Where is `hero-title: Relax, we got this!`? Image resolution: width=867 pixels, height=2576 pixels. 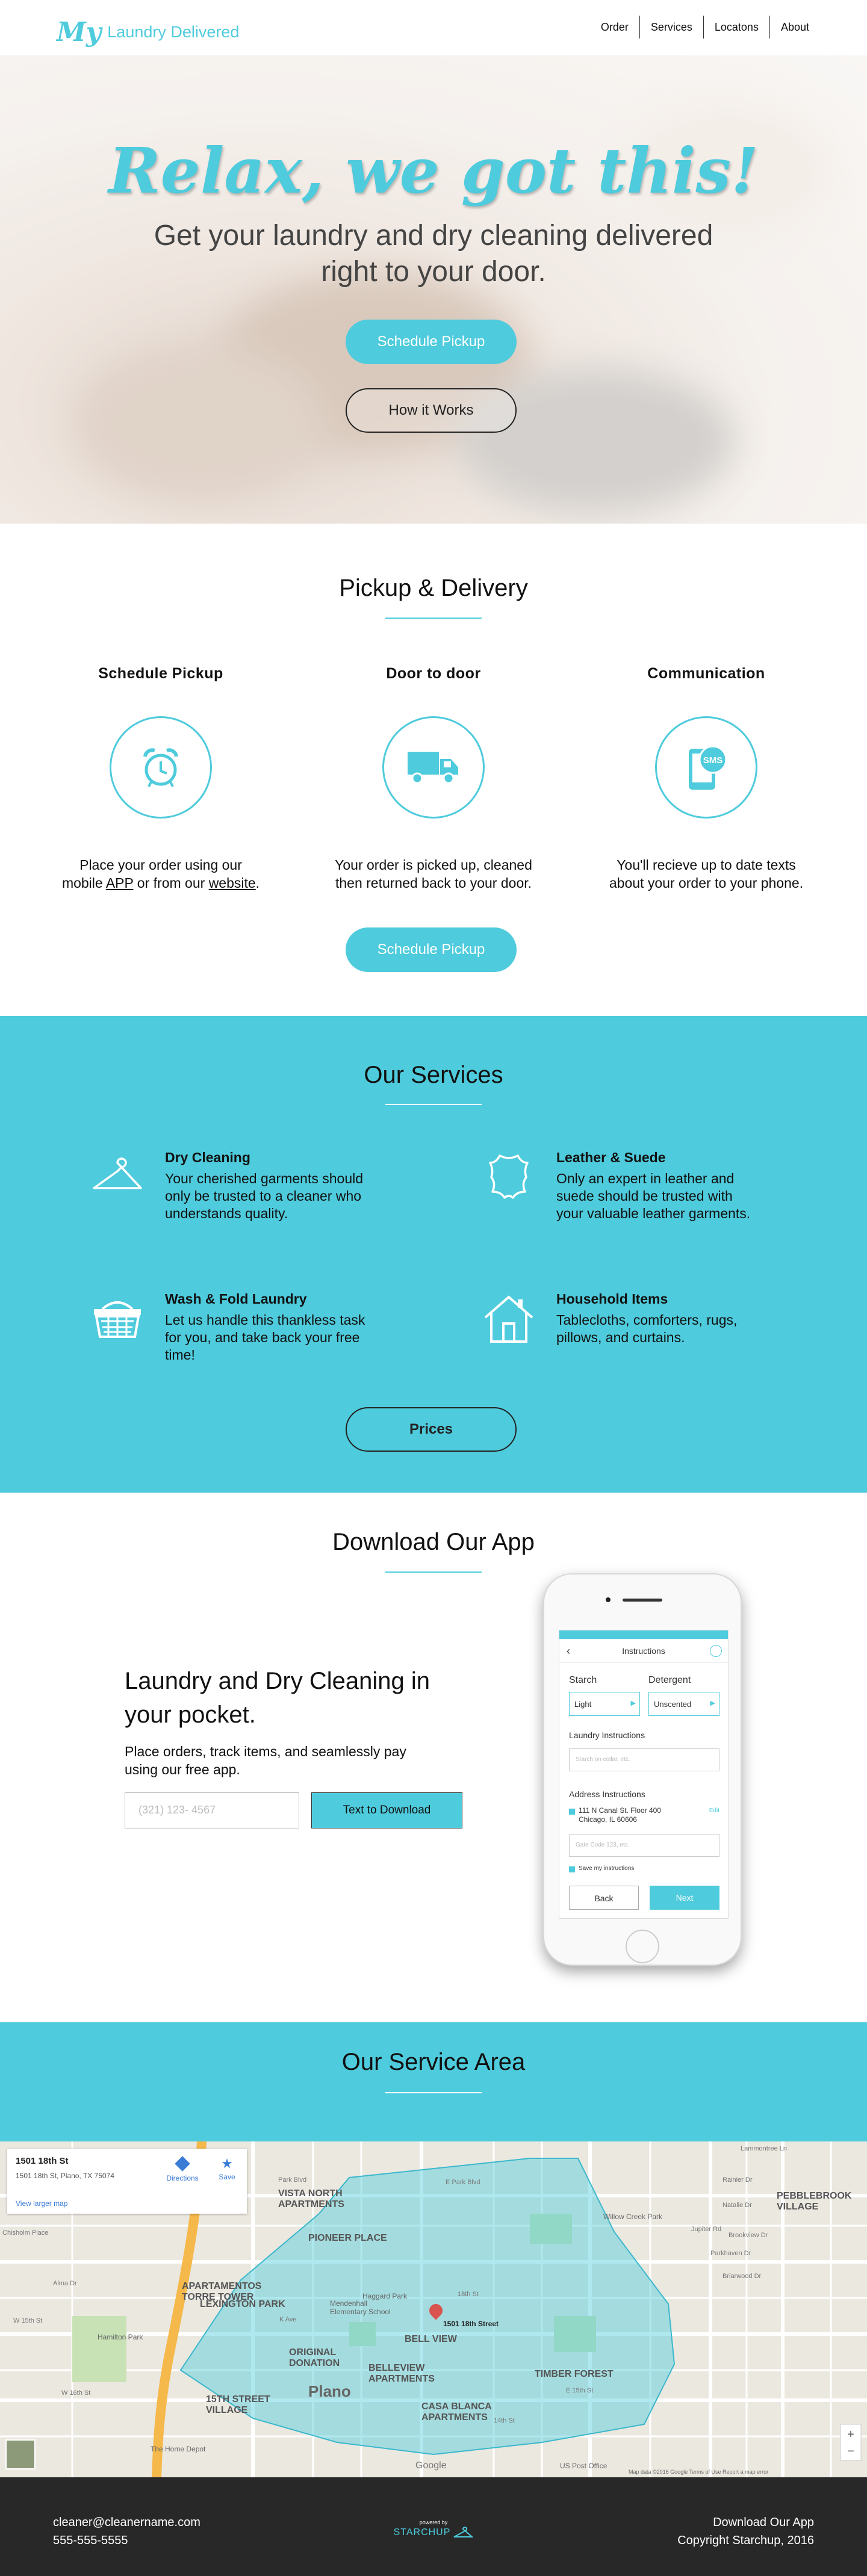
hero-title: Relax, we got this! is located at coordinates (433, 171).